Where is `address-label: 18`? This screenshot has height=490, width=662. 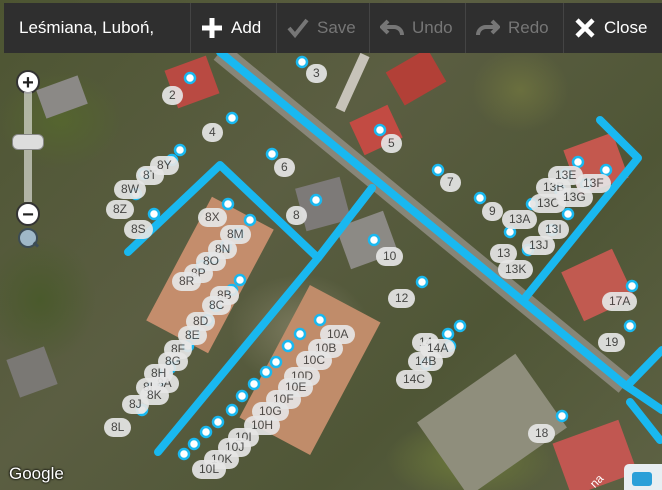 address-label: 18 is located at coordinates (542, 433).